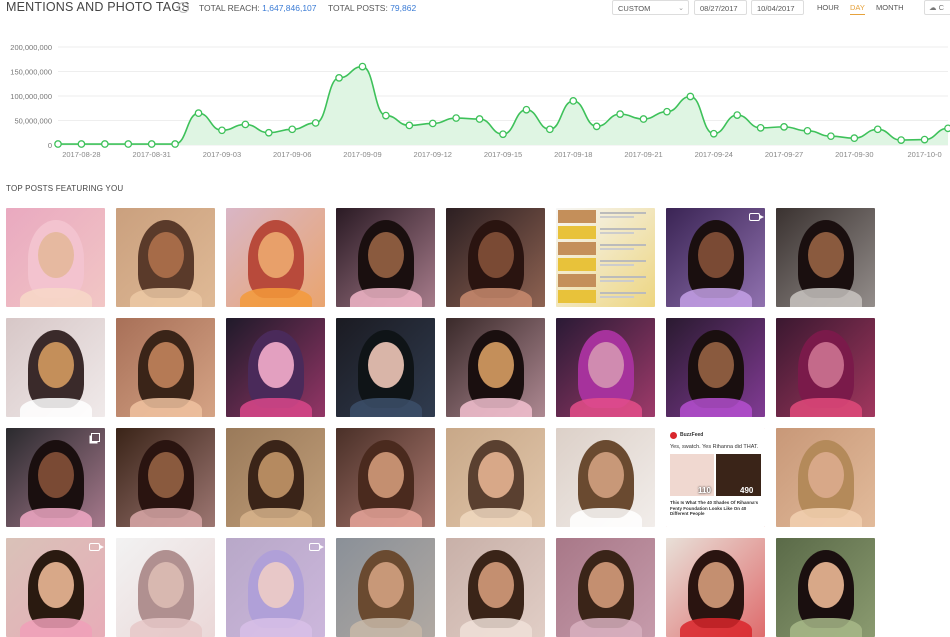 This screenshot has height=637, width=950. I want to click on total-reach-label: TOTAL REACH:, so click(229, 8).